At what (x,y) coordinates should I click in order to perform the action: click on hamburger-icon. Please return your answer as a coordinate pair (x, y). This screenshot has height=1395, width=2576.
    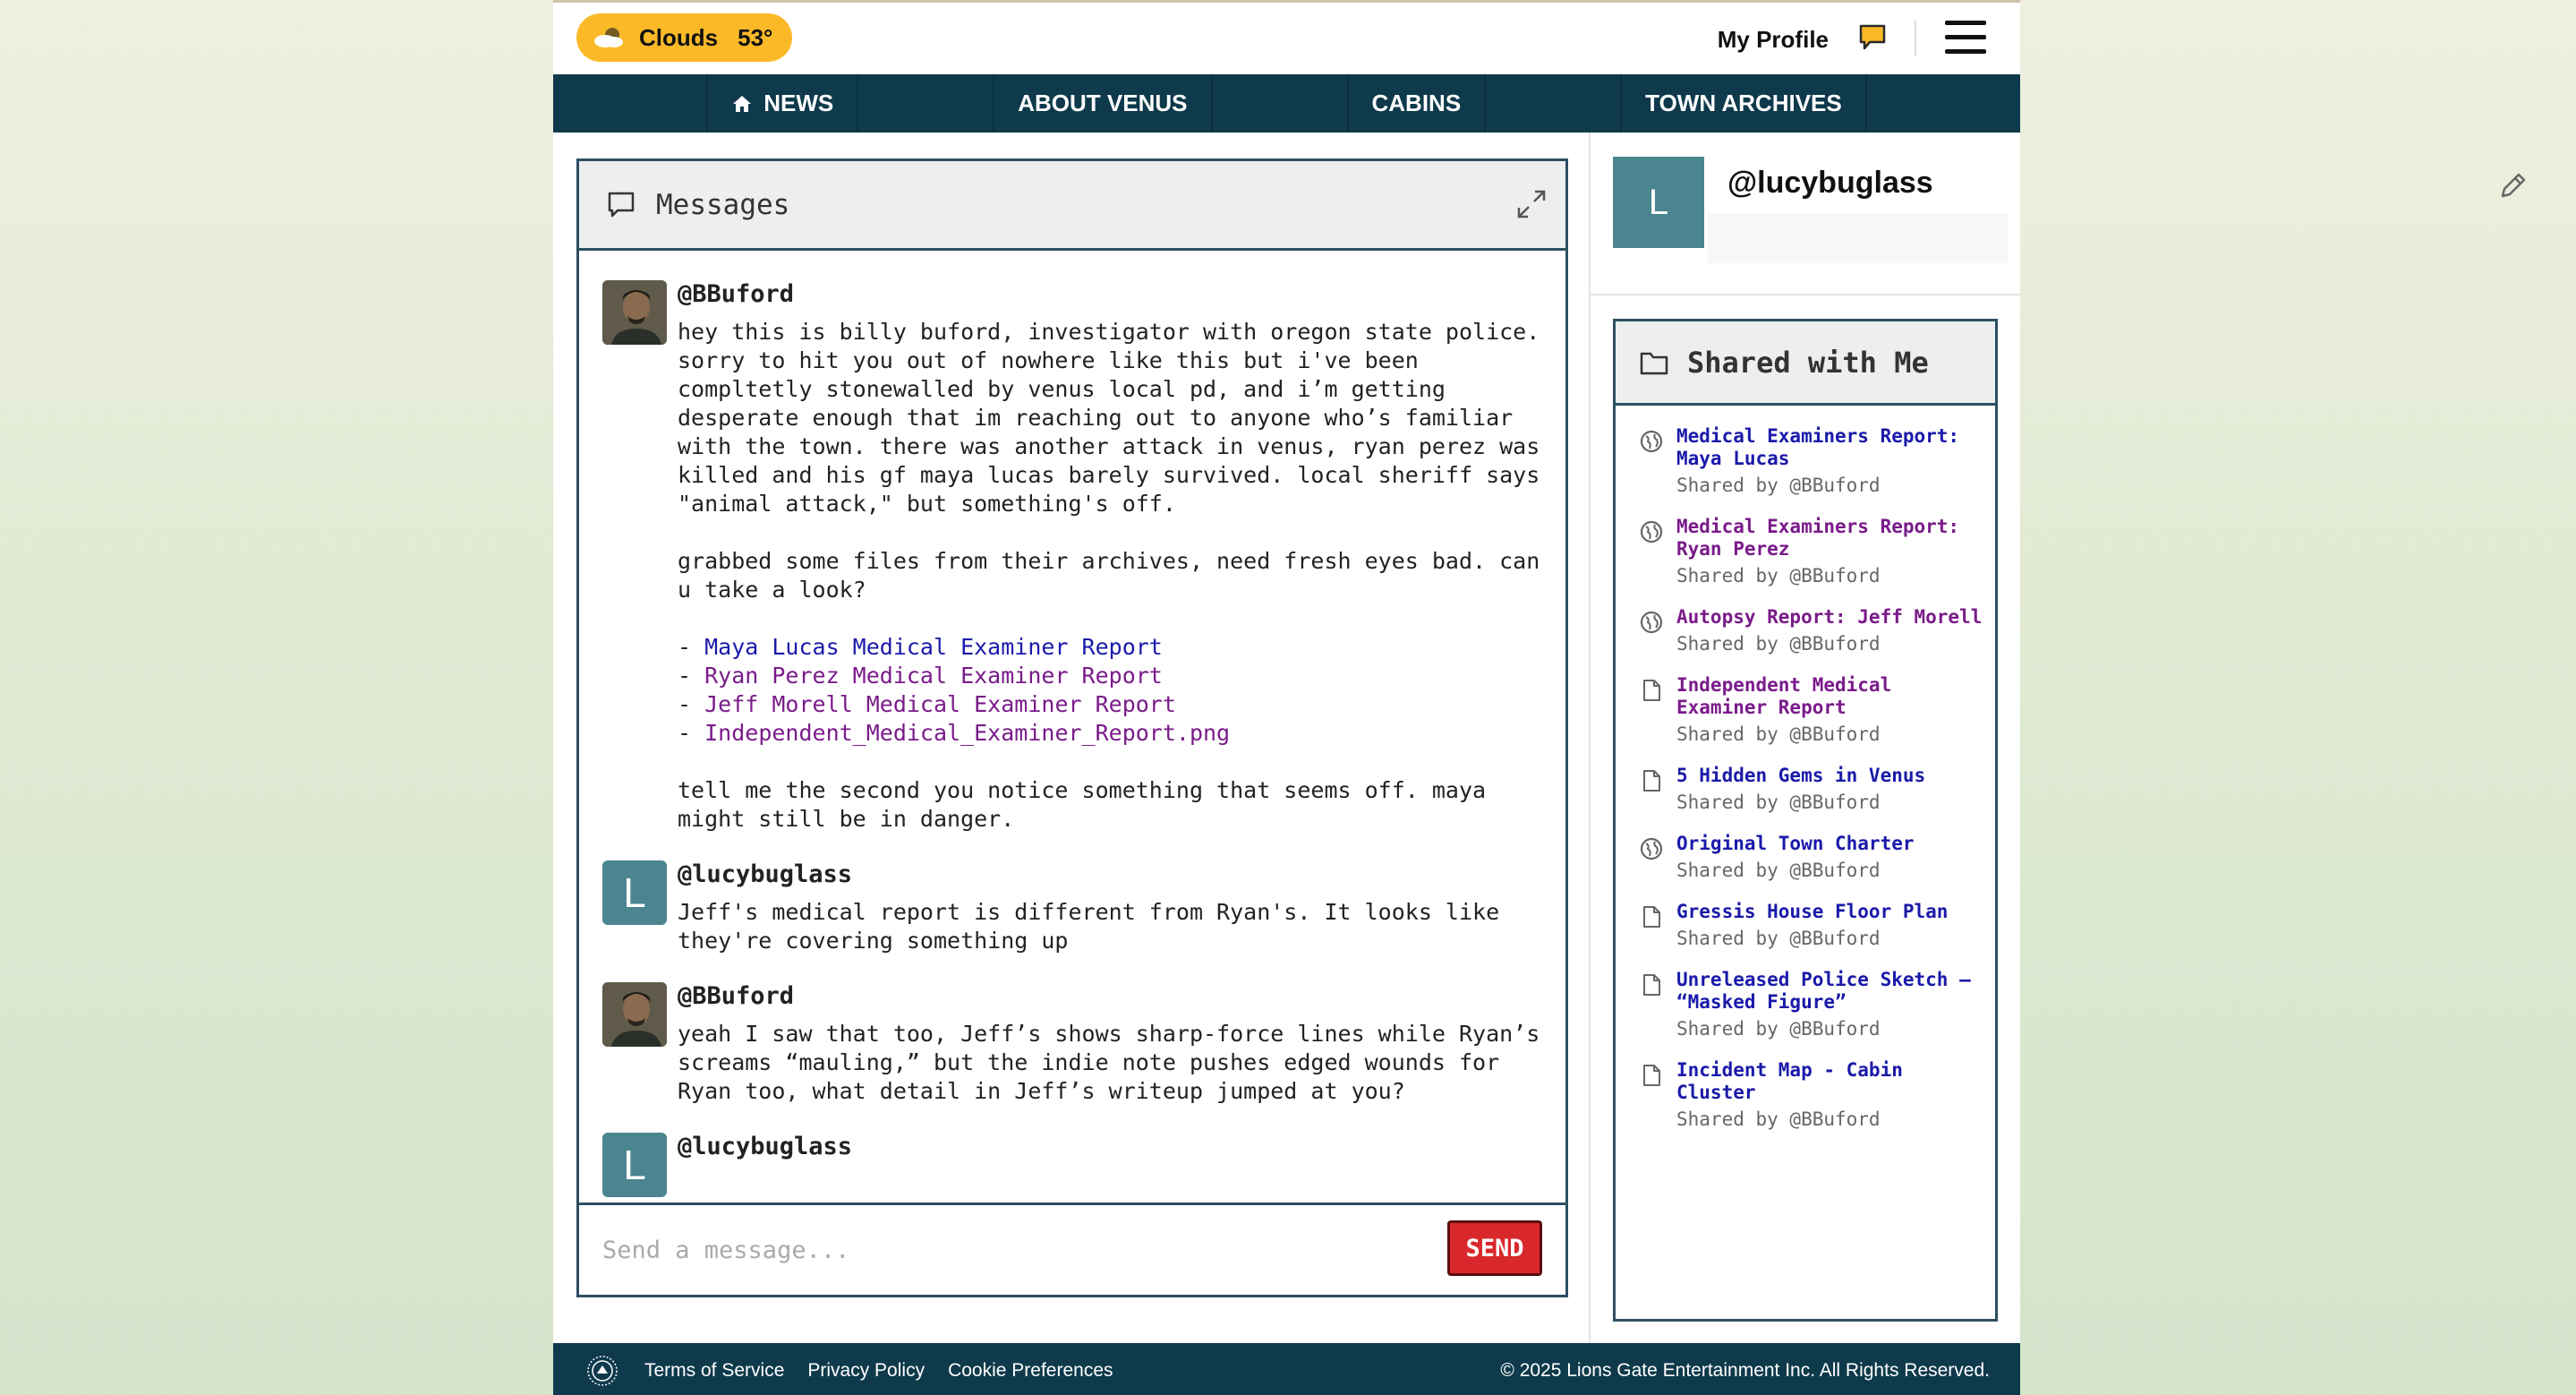
    Looking at the image, I should click on (1965, 38).